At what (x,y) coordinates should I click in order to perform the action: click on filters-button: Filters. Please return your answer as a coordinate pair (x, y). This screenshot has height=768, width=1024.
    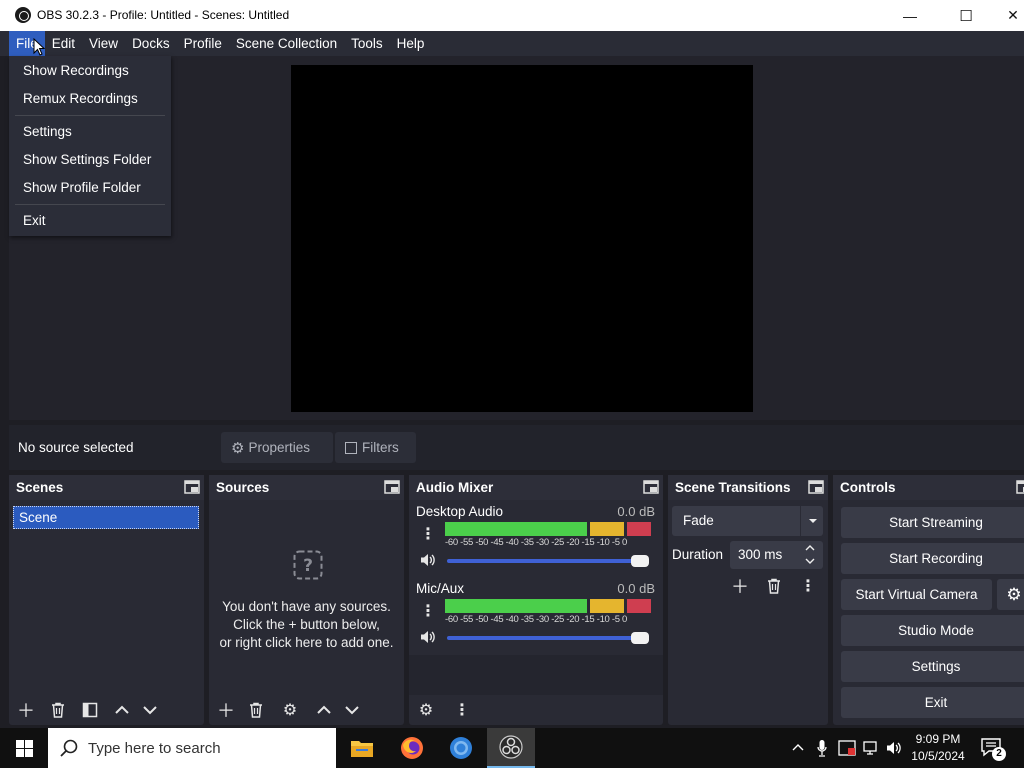
    Looking at the image, I should click on (375, 447).